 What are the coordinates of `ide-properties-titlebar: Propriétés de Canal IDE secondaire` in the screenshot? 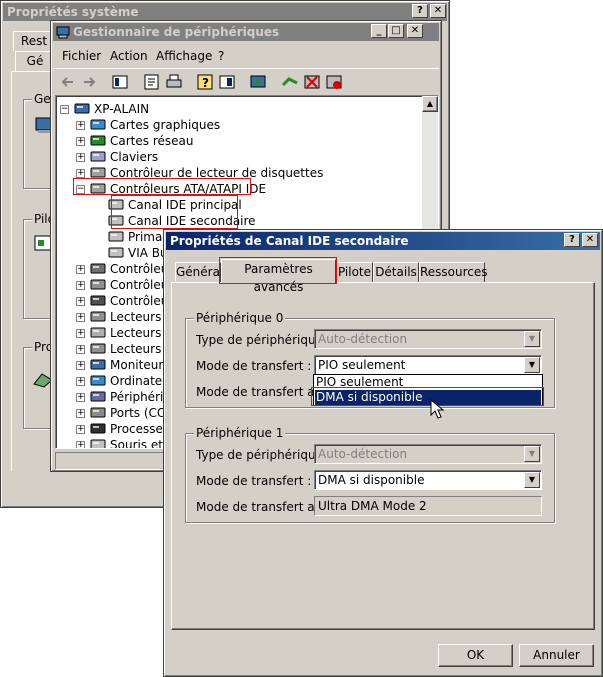 It's located at (383, 241).